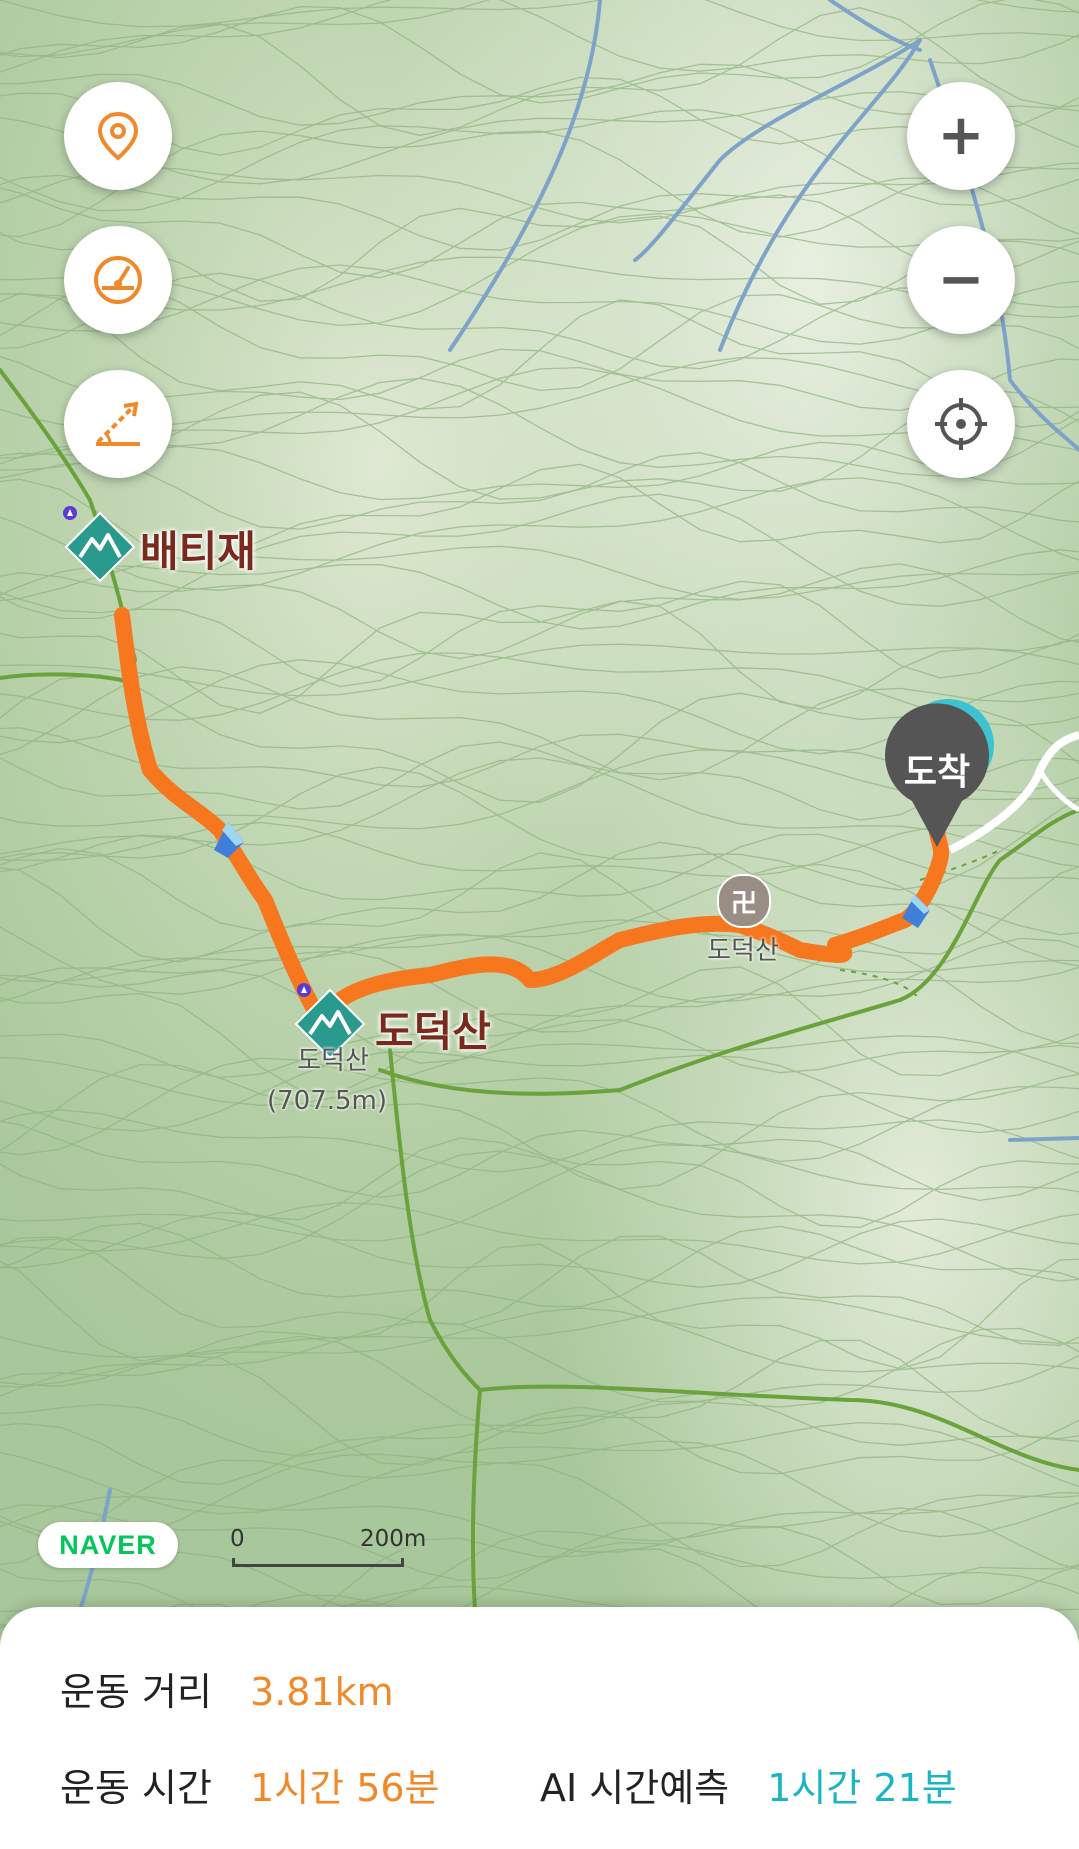  I want to click on scale-bar: 0 200m, so click(328, 1546).